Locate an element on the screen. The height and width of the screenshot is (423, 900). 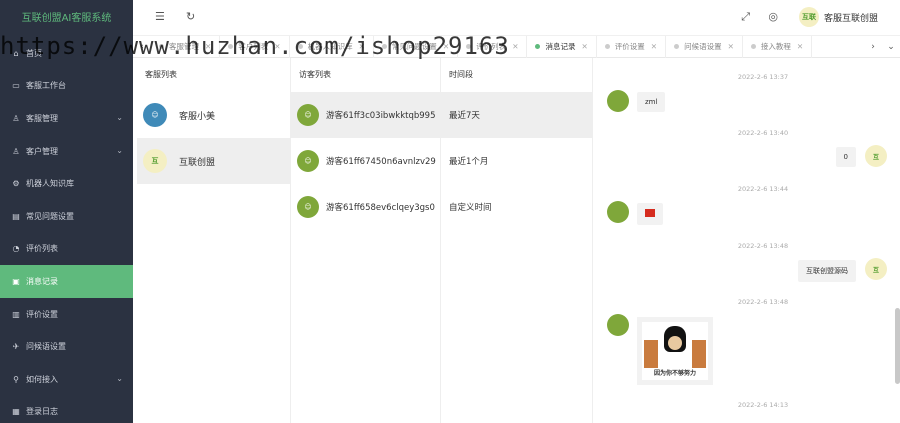
chevron-down-icon: ⌄ is located at coordinates (891, 47).